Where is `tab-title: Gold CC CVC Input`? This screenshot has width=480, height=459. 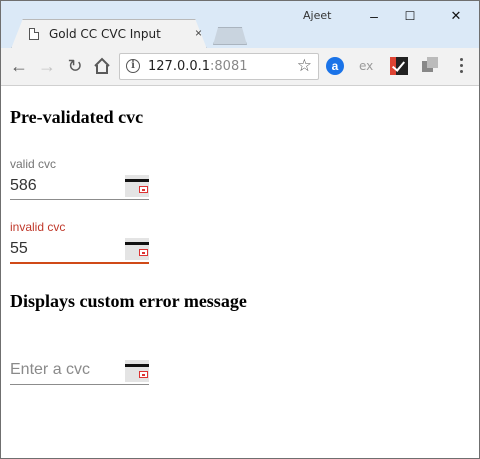 tab-title: Gold CC CVC Input is located at coordinates (105, 34).